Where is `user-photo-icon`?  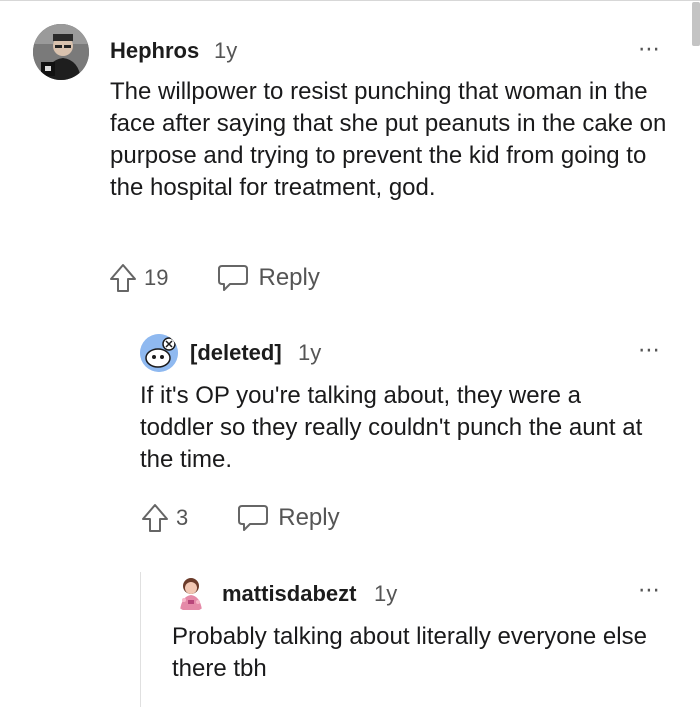
user-photo-icon is located at coordinates (61, 52).